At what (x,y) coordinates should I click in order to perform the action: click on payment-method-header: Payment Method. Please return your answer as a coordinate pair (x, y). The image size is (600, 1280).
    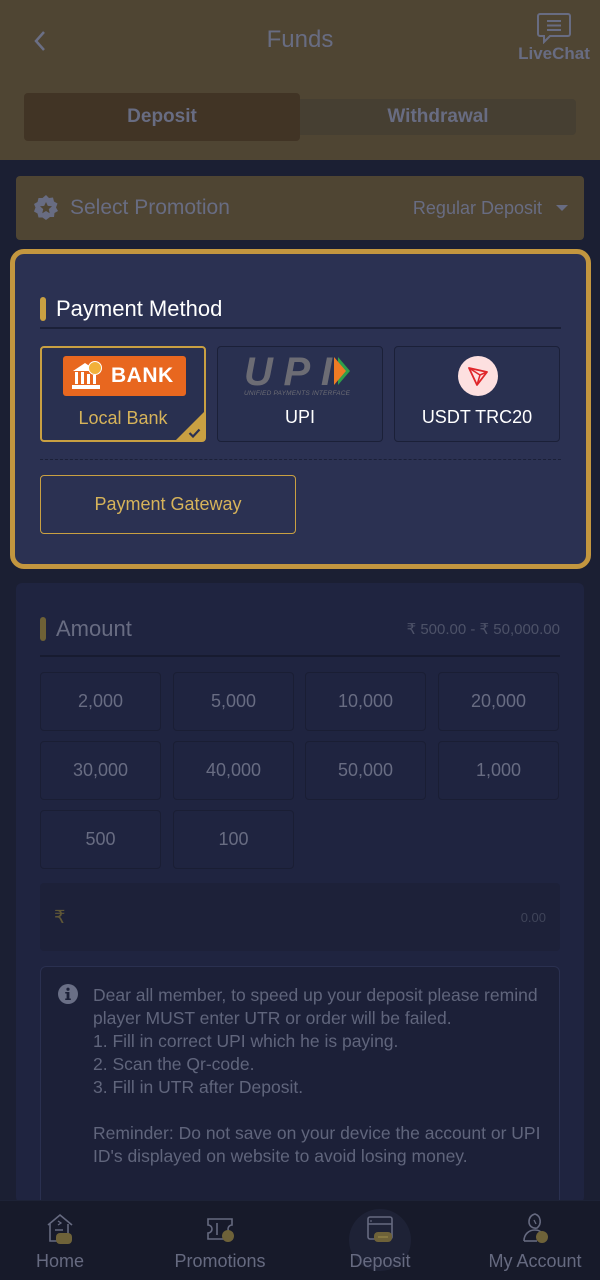
    Looking at the image, I should click on (300, 309).